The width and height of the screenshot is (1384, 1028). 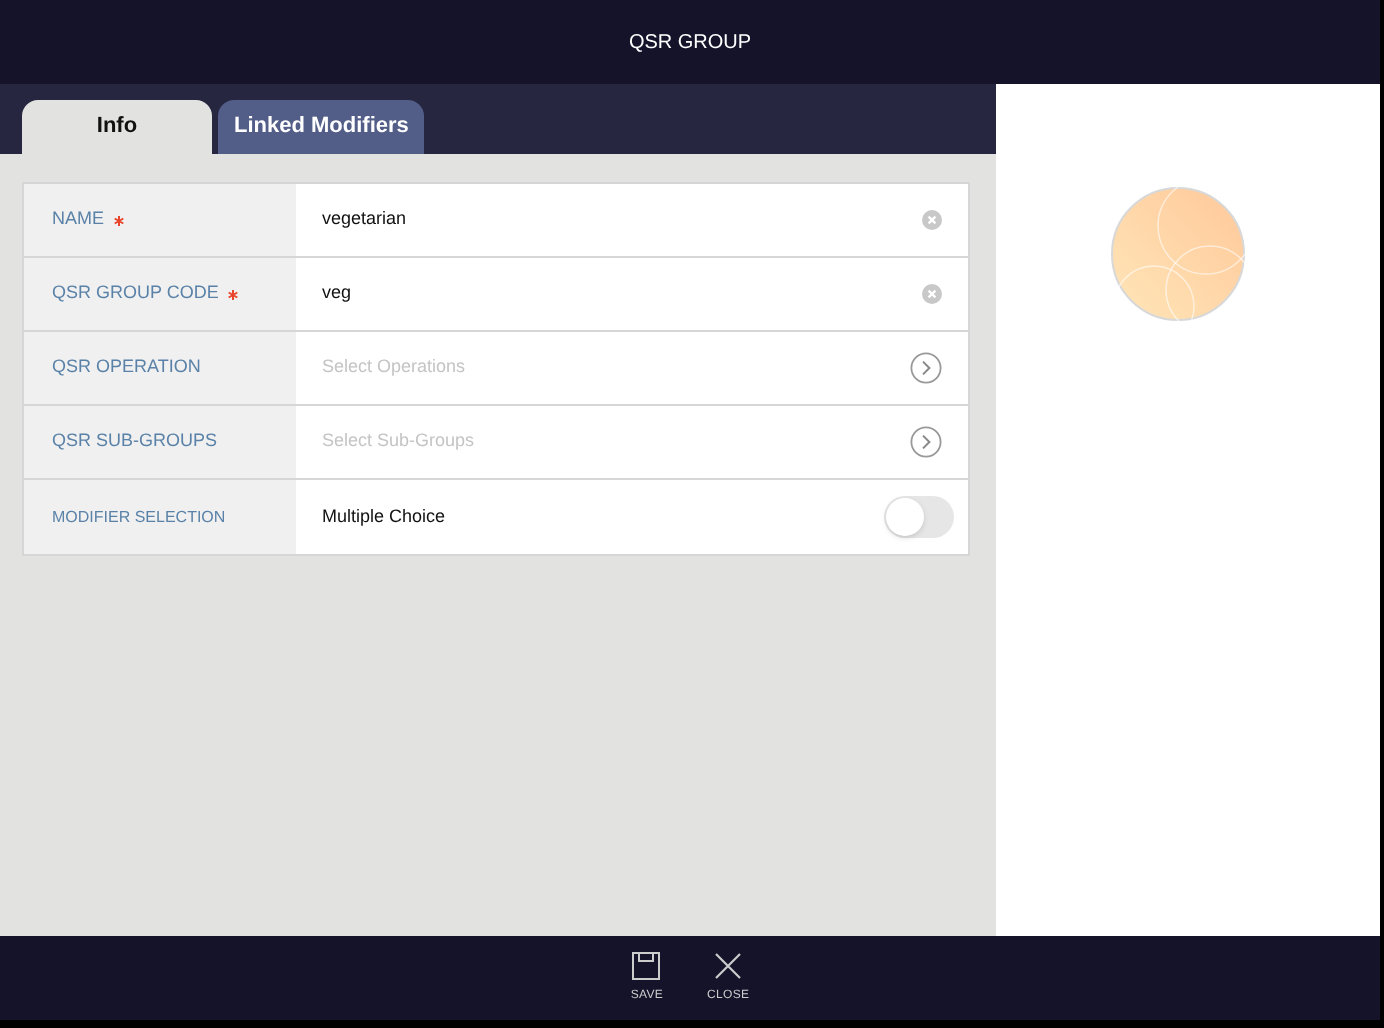 What do you see at coordinates (572, 294) in the screenshot?
I see `input-field: veg` at bounding box center [572, 294].